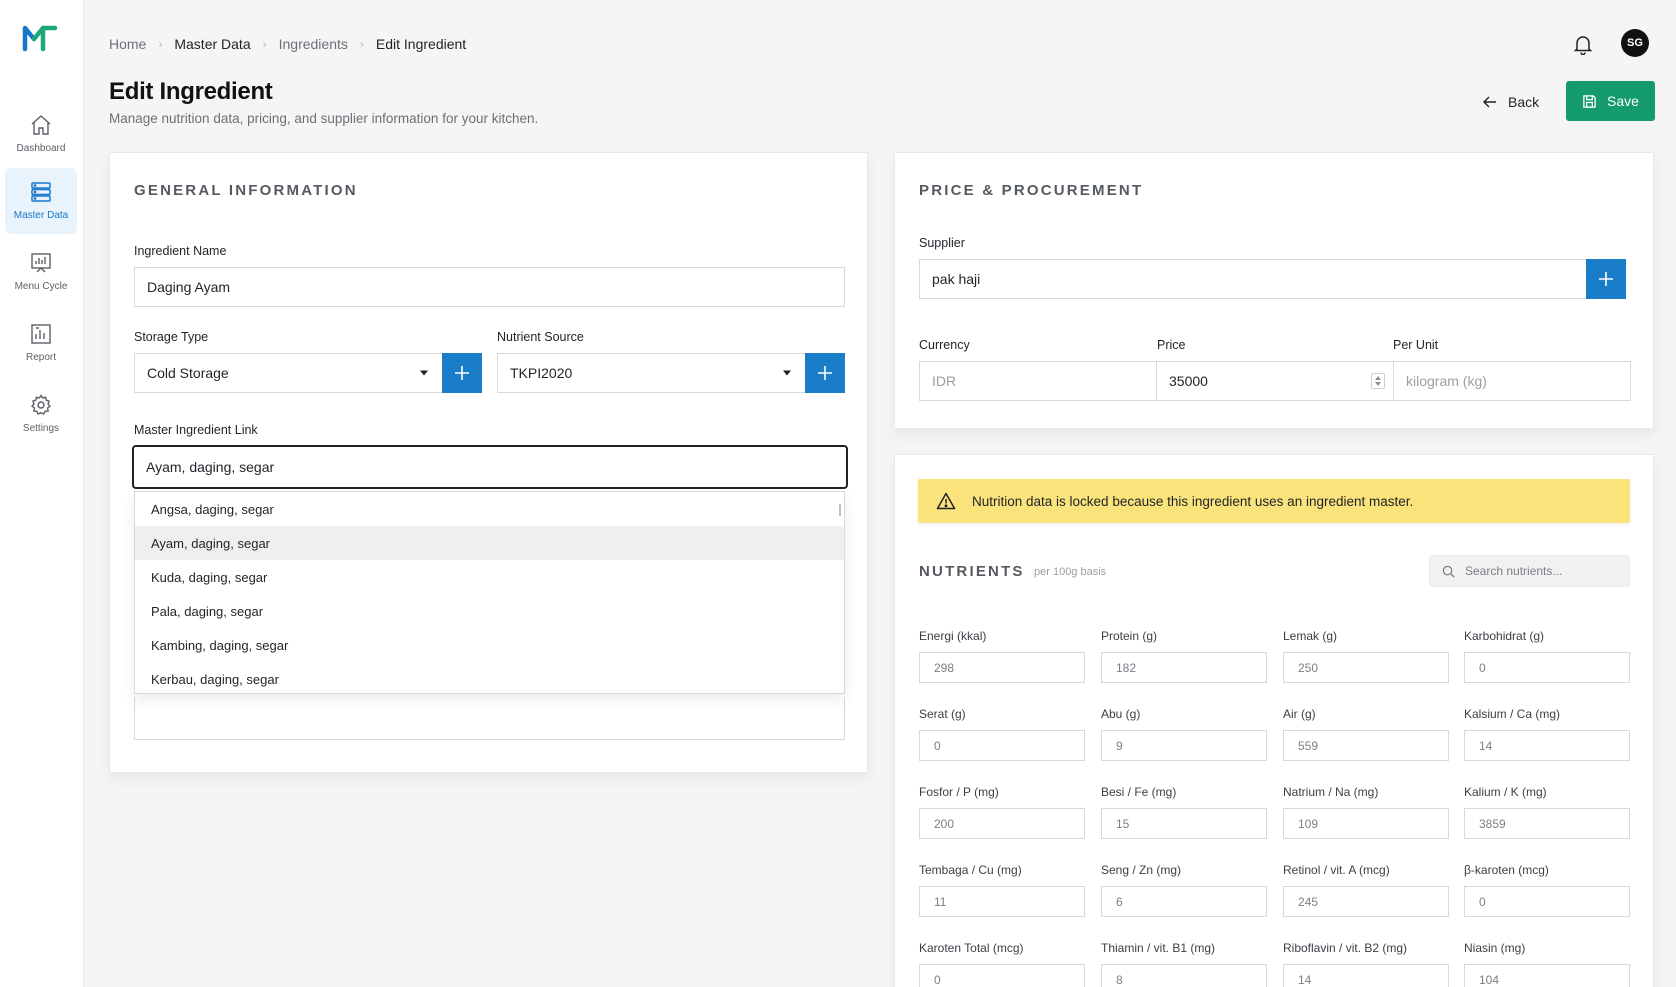  What do you see at coordinates (313, 44) in the screenshot?
I see `breadcrumb-ingredients: Ingredients` at bounding box center [313, 44].